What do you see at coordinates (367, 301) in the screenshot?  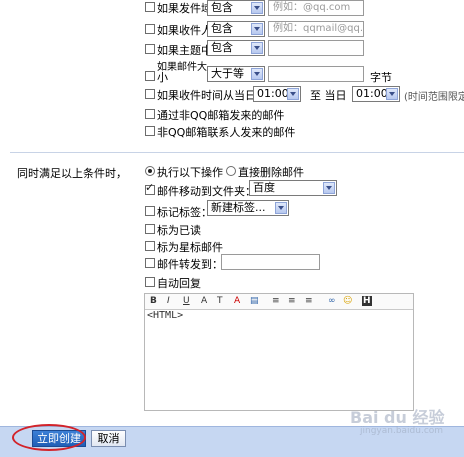 I see `html-mode-icon: H` at bounding box center [367, 301].